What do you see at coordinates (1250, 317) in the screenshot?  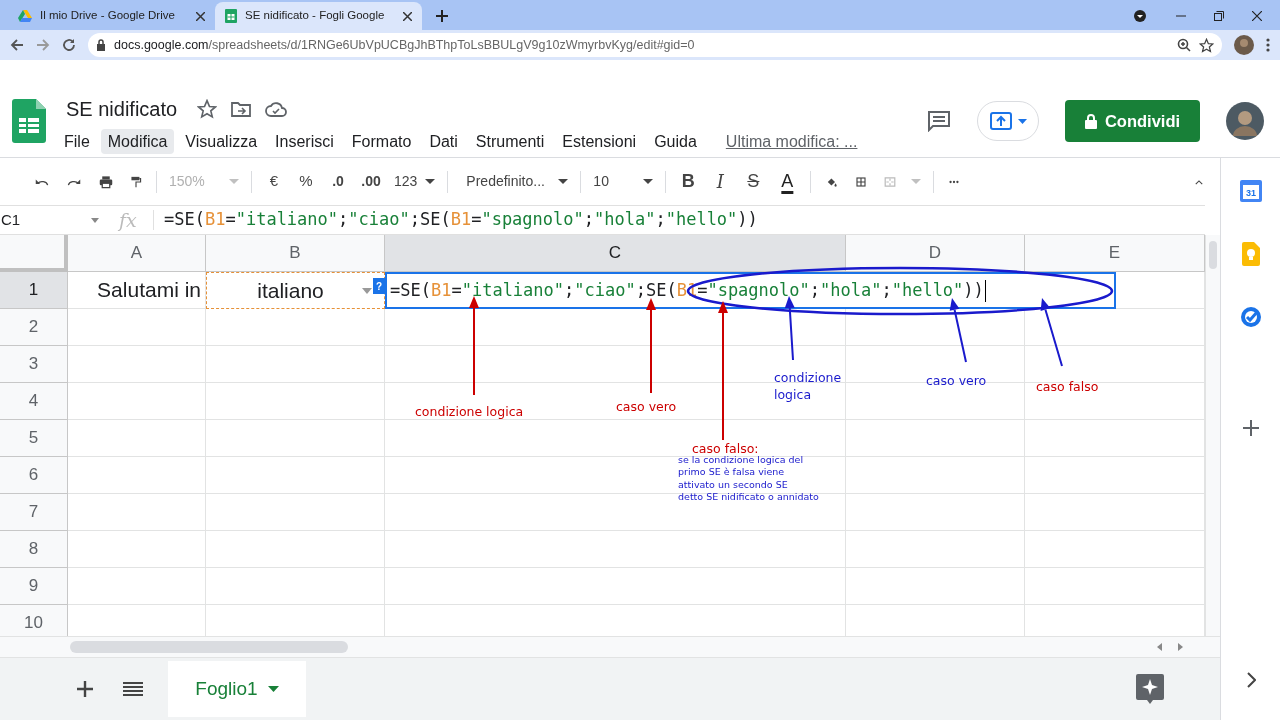 I see `tasks-icon` at bounding box center [1250, 317].